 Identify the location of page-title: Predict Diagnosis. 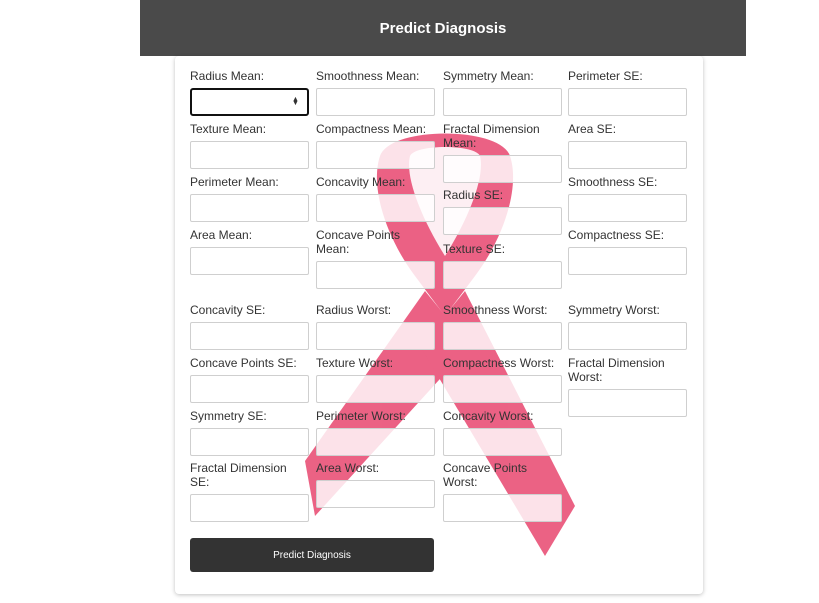
(443, 28).